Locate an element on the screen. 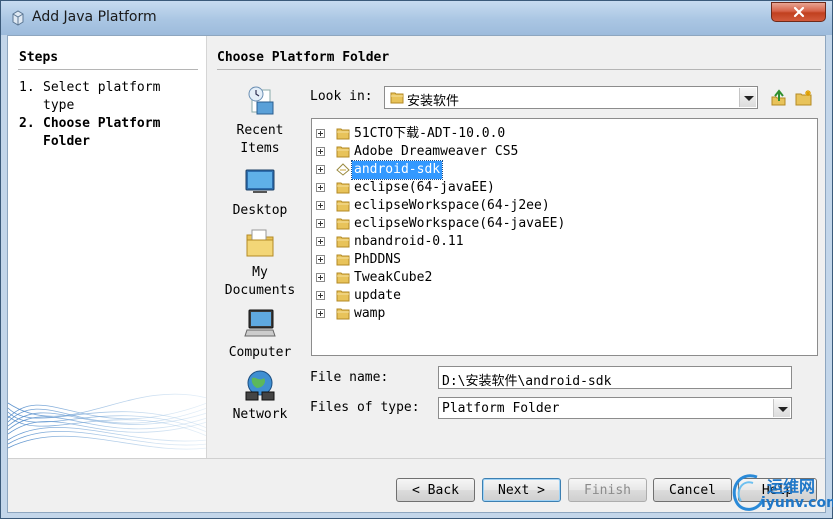 This screenshot has height=519, width=833. file-name: eclipseWorkspace(64-javaEE) is located at coordinates (460, 223).